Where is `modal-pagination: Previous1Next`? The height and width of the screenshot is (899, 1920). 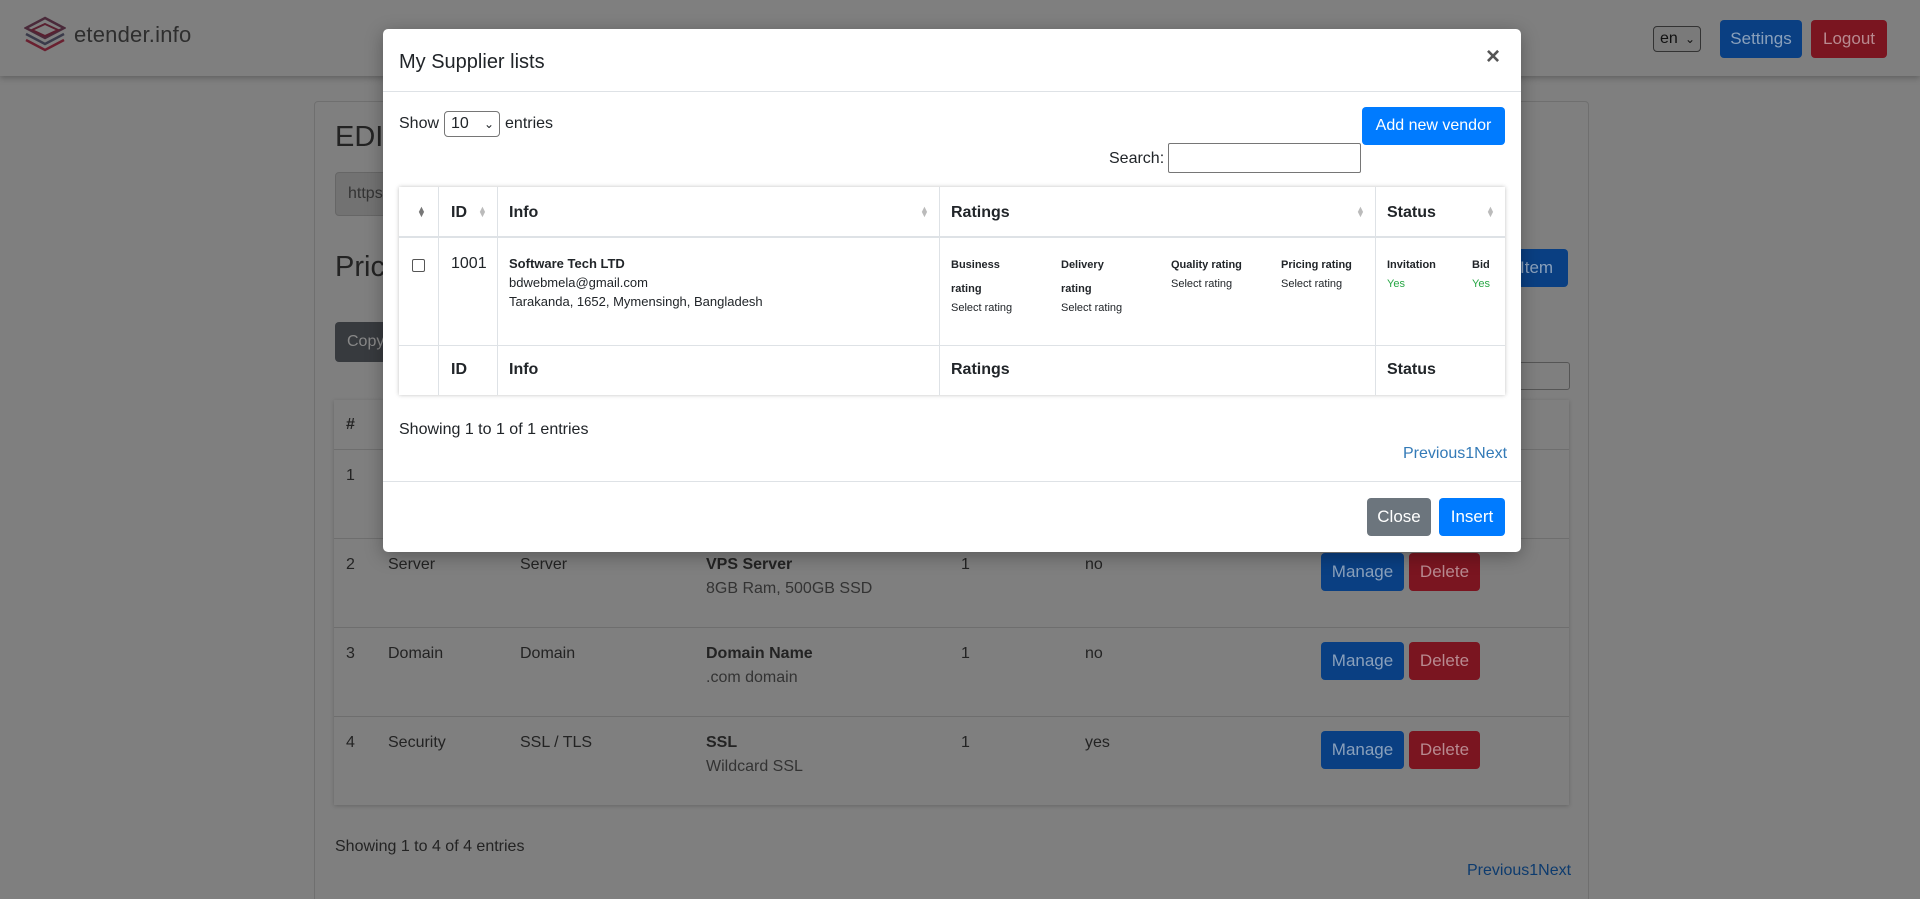 modal-pagination: Previous1Next is located at coordinates (1455, 454).